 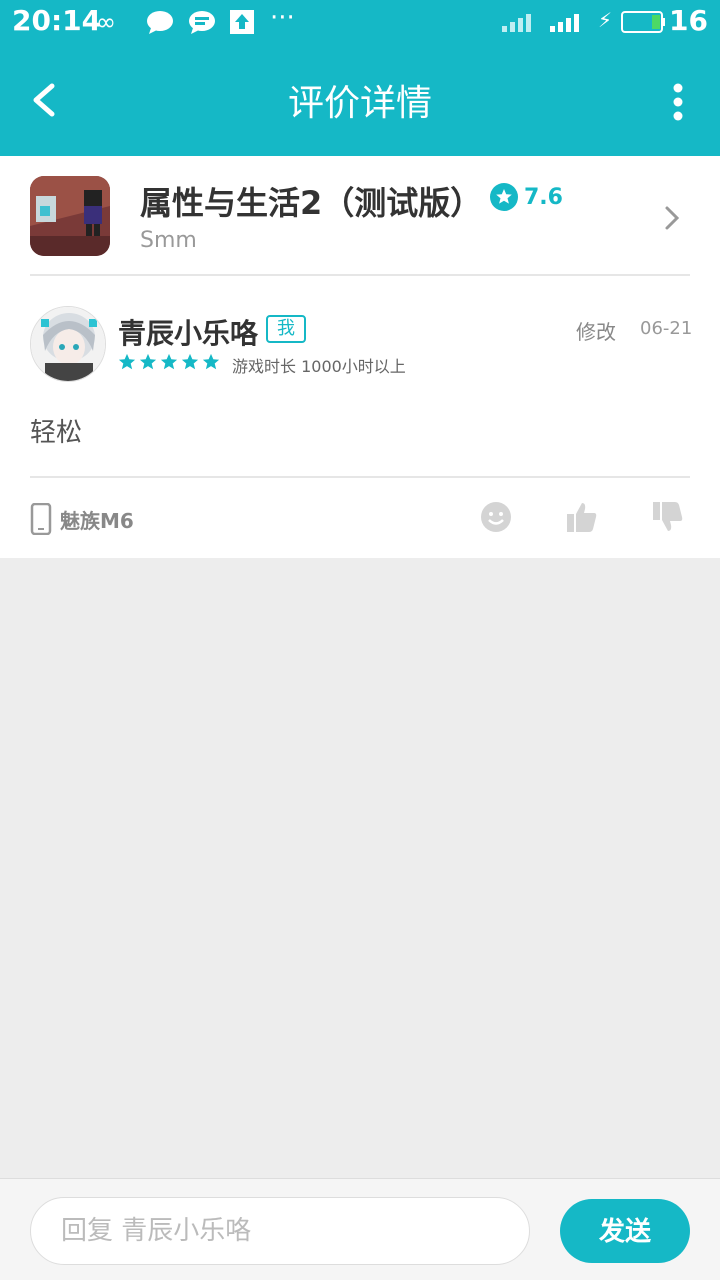 What do you see at coordinates (360, 22) in the screenshot?
I see `status-bar: 20:14 ∞ ··· ⚡ 16` at bounding box center [360, 22].